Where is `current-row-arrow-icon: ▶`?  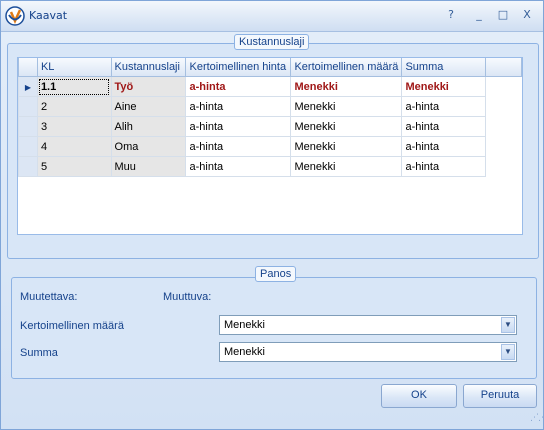 current-row-arrow-icon: ▶ is located at coordinates (28, 87).